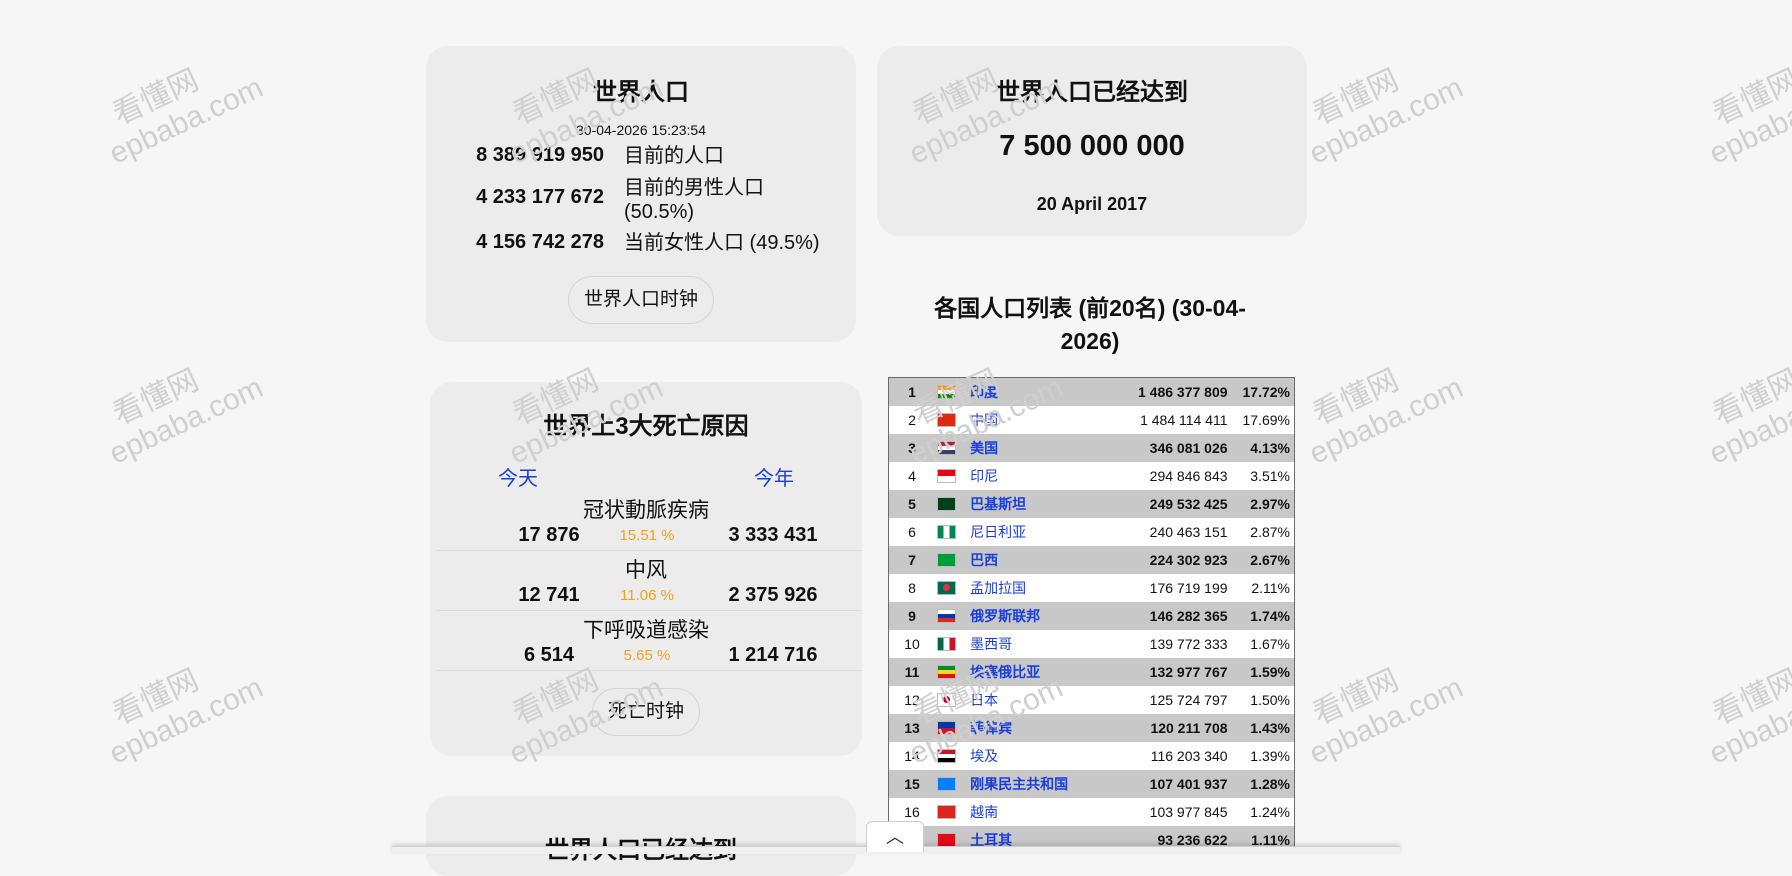  I want to click on flag-turkey-icon, so click(947, 840).